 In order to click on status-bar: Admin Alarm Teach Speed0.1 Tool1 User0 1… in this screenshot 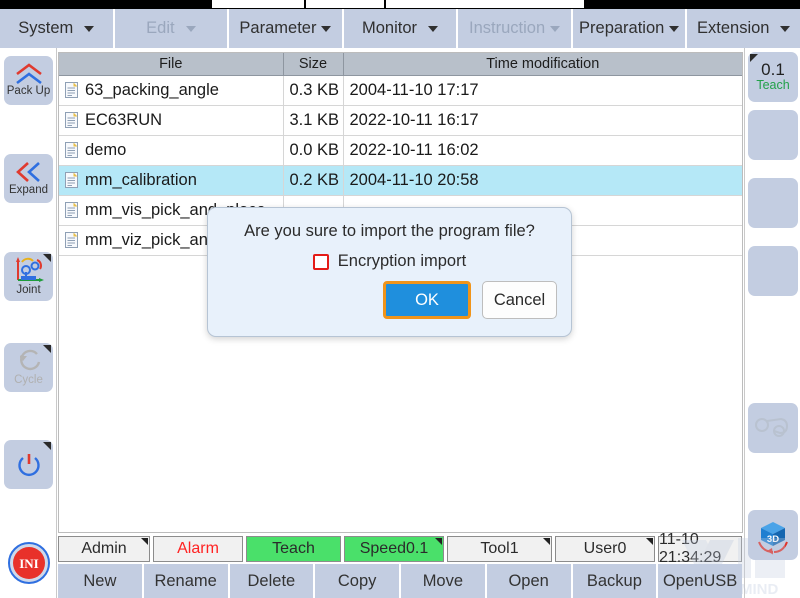, I will do `click(400, 548)`.